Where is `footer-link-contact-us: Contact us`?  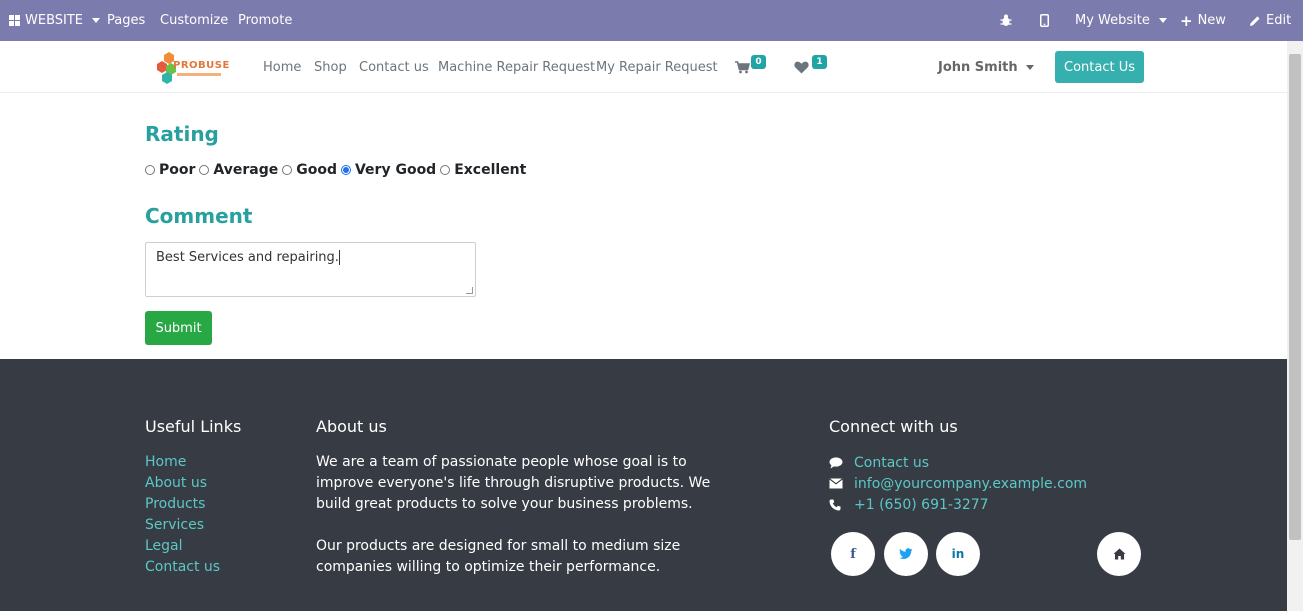
footer-link-contact-us: Contact us is located at coordinates (182, 567).